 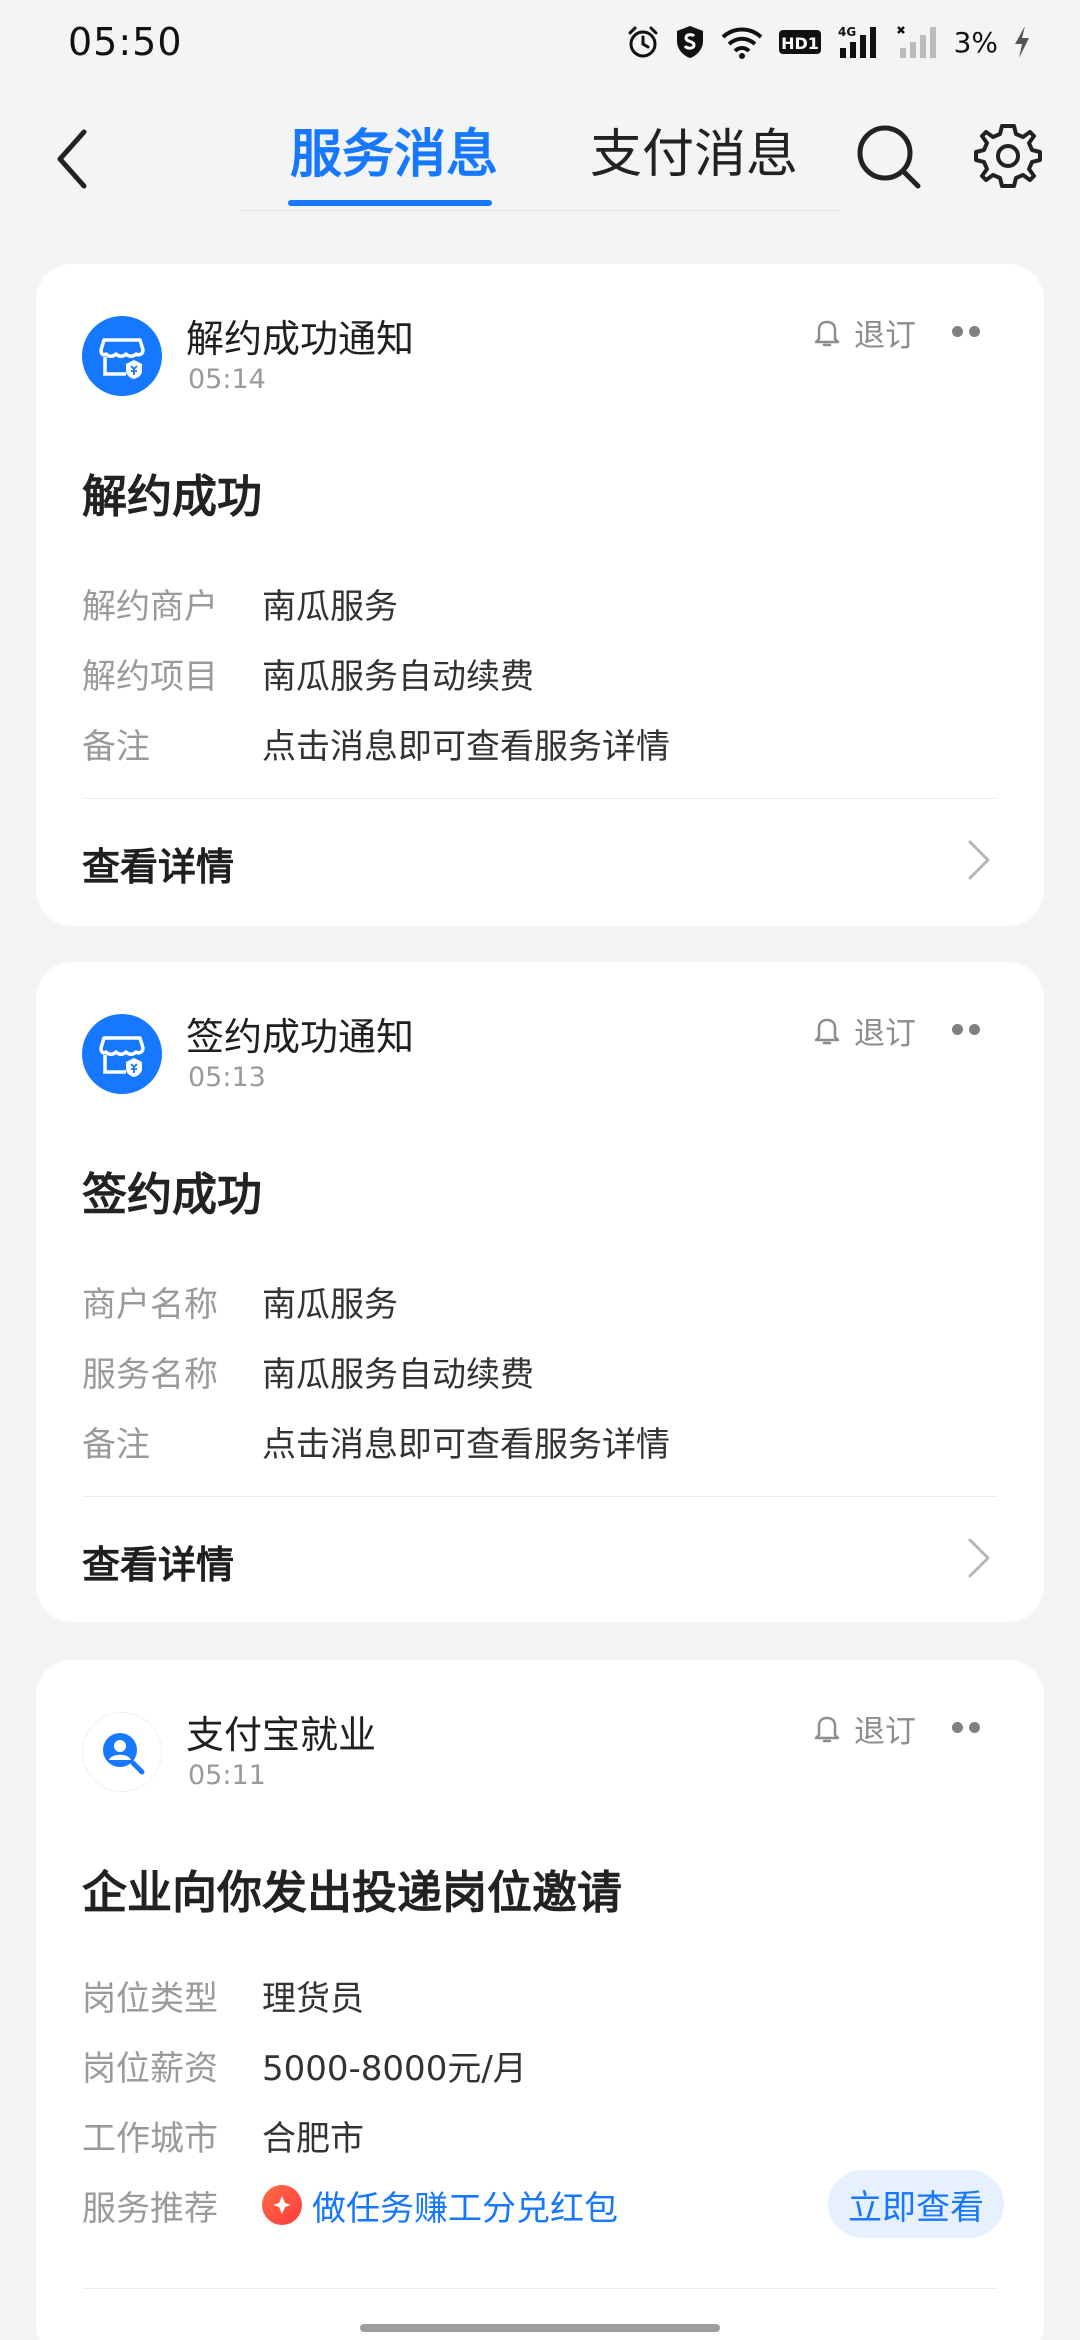 I want to click on sender-name: 支付宝就业, so click(x=281, y=1735).